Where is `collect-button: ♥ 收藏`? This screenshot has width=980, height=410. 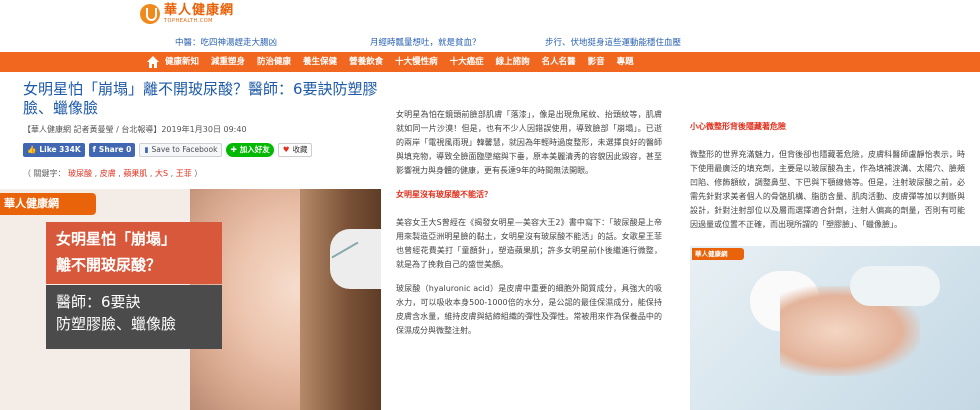
collect-button: ♥ 收藏 is located at coordinates (295, 150).